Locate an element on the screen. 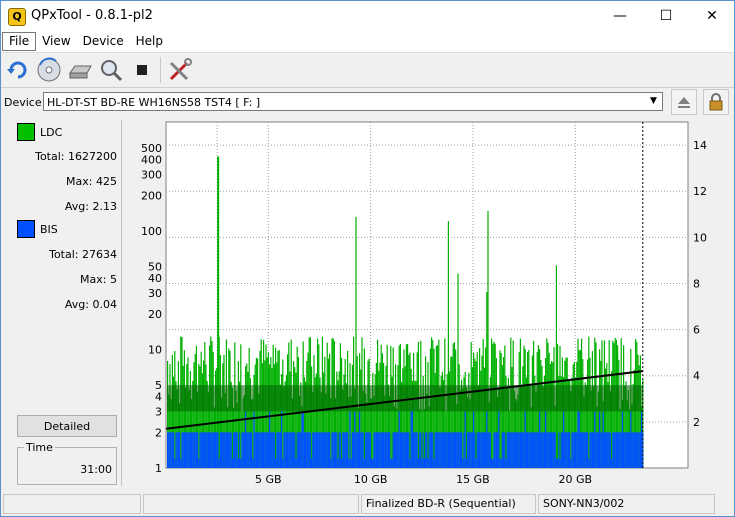 The height and width of the screenshot is (517, 735). lock-button is located at coordinates (716, 102).